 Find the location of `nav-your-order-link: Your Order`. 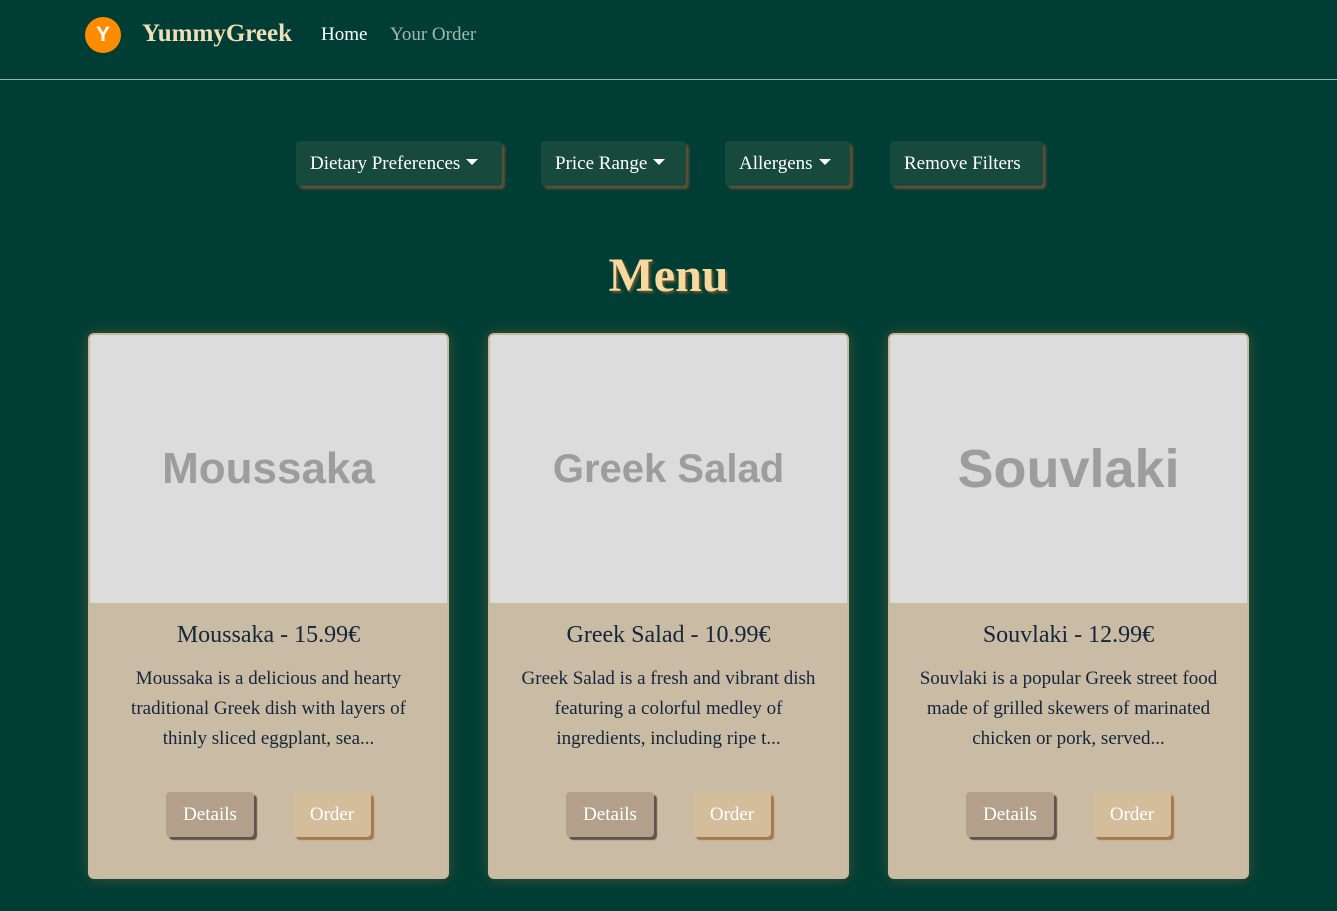

nav-your-order-link: Your Order is located at coordinates (433, 35).